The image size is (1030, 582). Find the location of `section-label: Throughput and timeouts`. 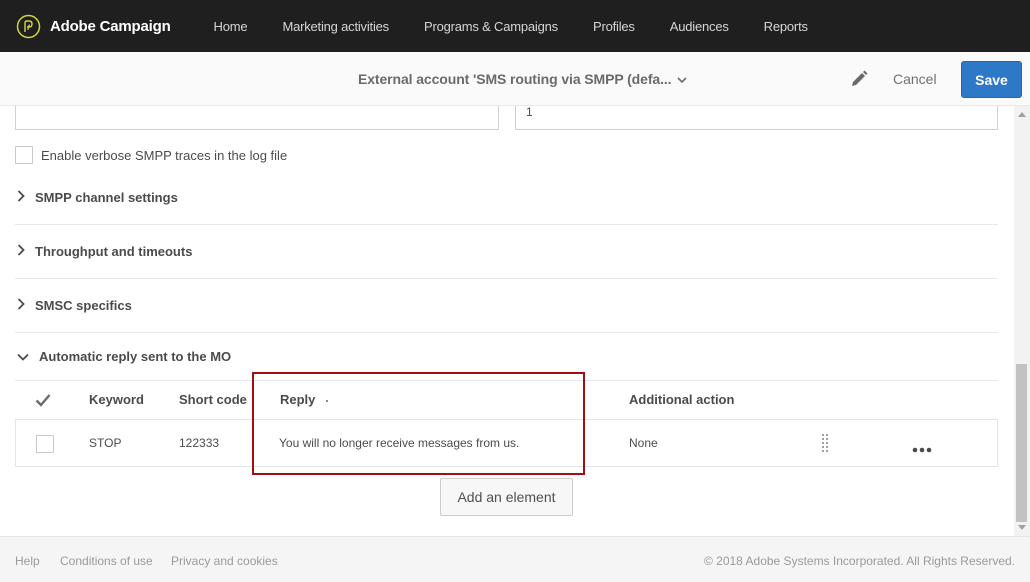

section-label: Throughput and timeouts is located at coordinates (114, 251).